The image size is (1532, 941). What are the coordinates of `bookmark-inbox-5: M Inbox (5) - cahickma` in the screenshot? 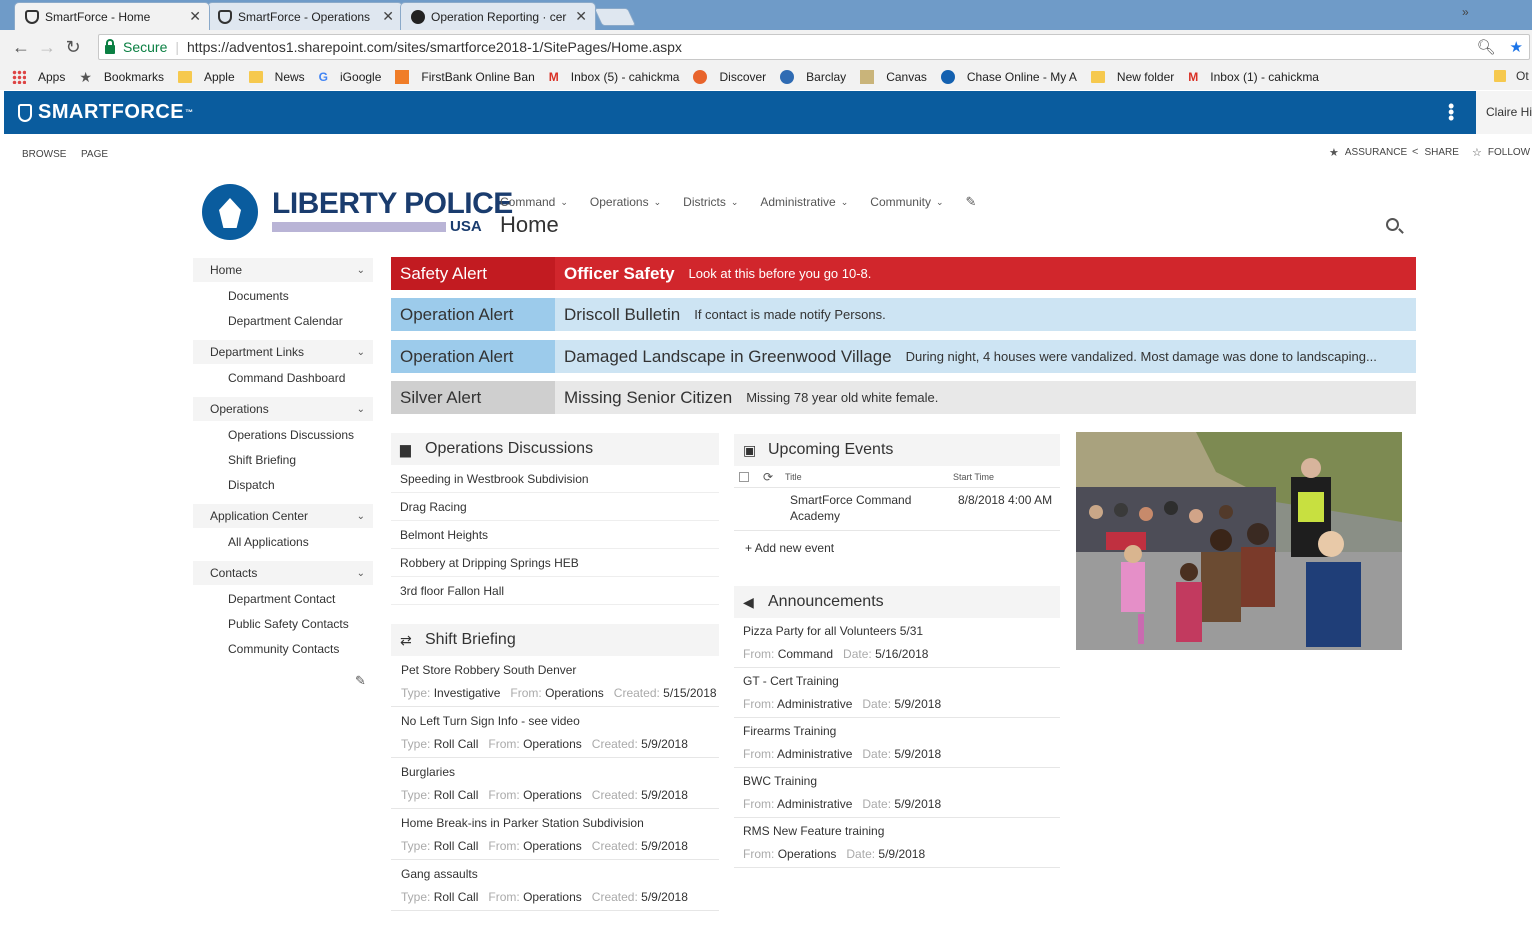 It's located at (614, 77).